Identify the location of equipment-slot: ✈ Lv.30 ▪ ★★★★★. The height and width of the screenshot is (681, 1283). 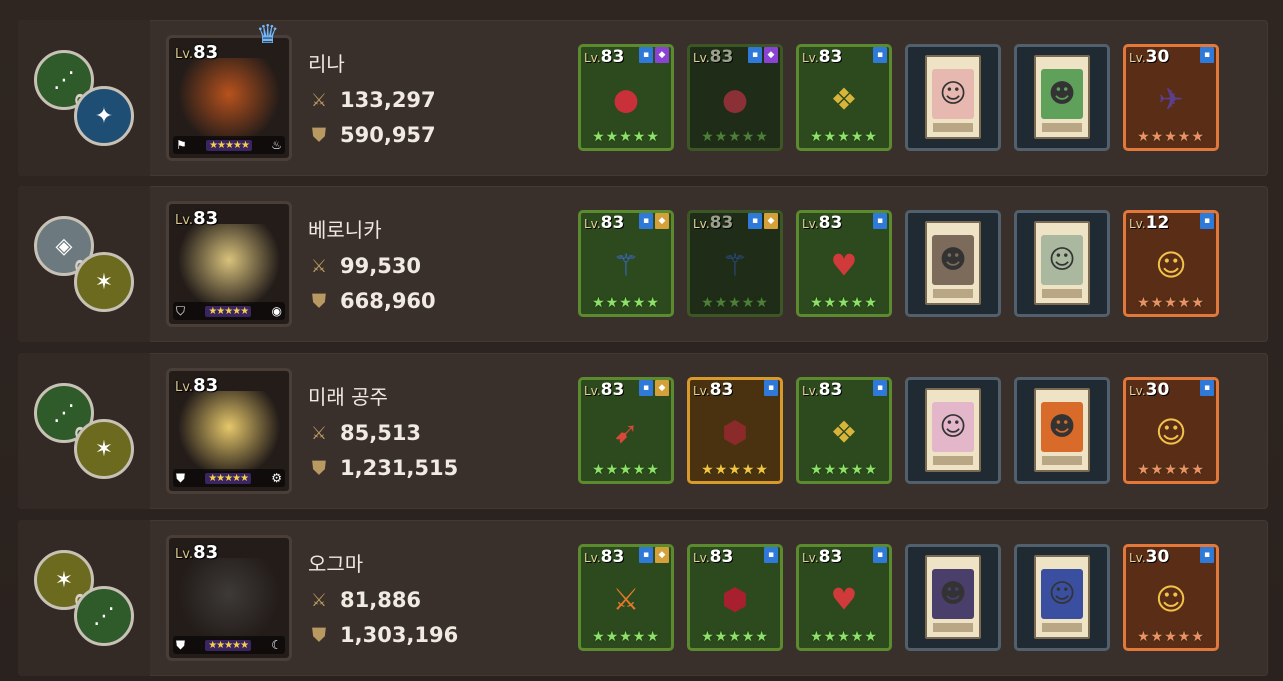
(1171, 97).